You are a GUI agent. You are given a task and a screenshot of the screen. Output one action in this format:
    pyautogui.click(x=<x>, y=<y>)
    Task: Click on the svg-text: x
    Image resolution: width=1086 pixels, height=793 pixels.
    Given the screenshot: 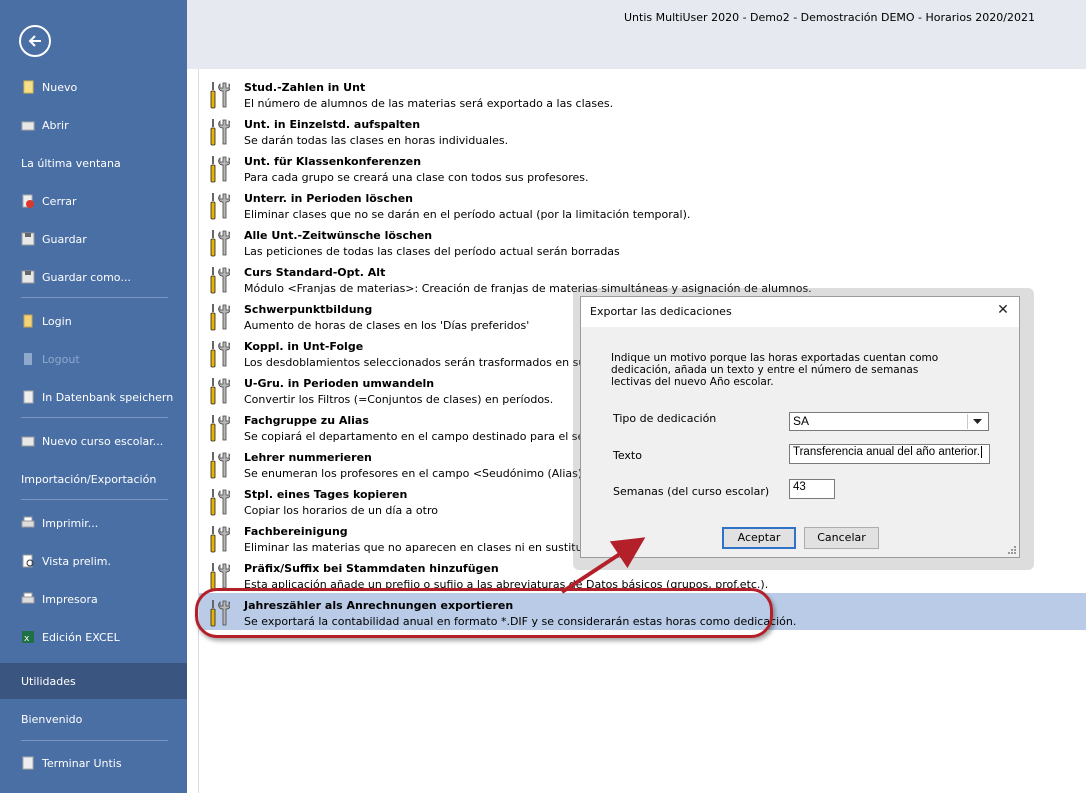 What is the action you would take?
    pyautogui.click(x=27, y=639)
    